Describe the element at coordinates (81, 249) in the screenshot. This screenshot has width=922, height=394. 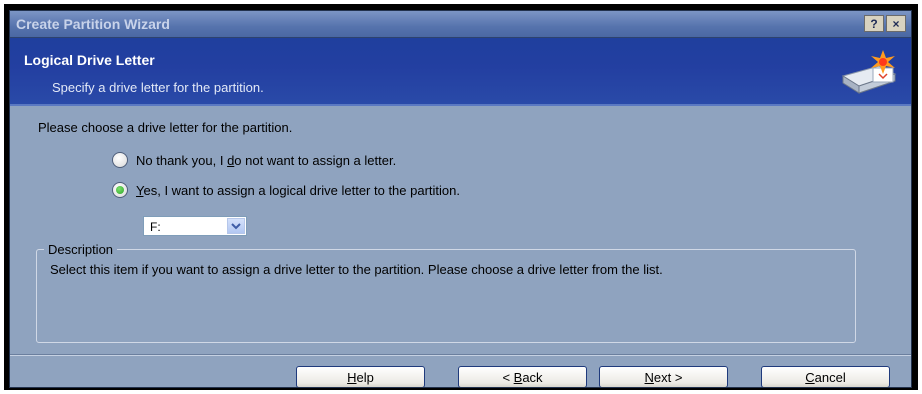
I see `description-legend: Description` at that location.